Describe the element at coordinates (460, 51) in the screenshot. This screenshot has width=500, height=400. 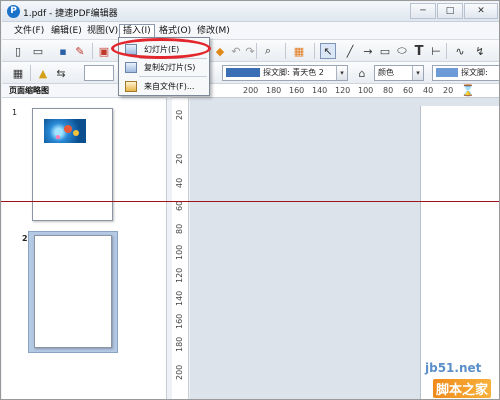
I see `curve-tool-icon: ∿` at that location.